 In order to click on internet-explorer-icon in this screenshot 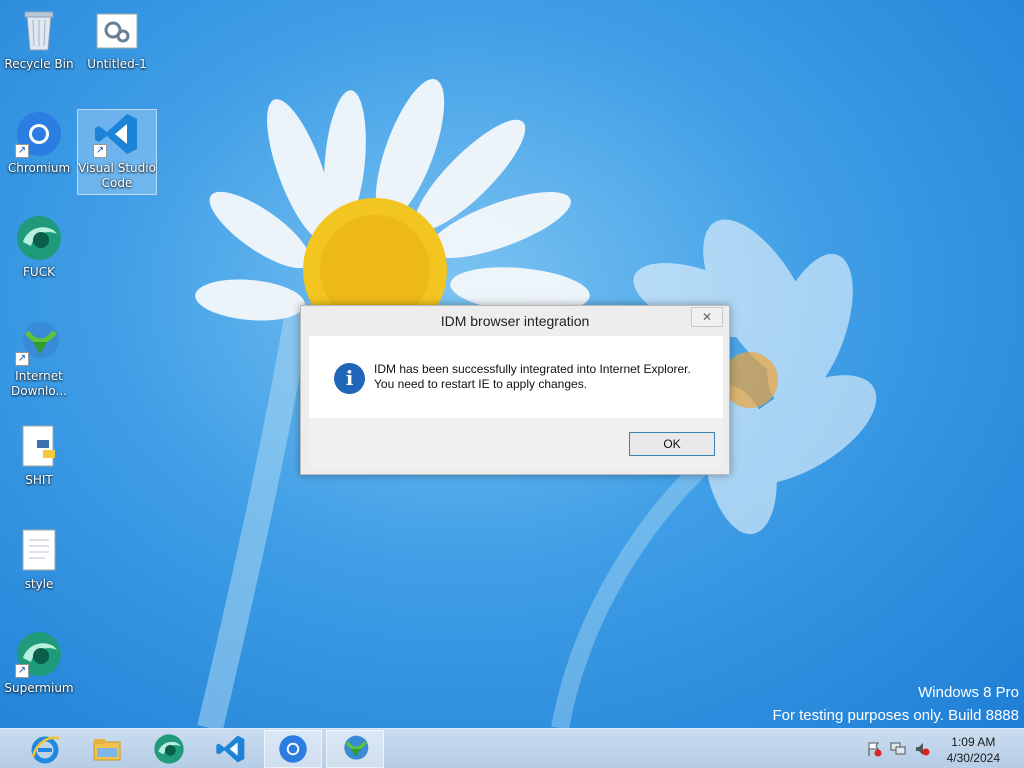, I will do `click(45, 750)`.